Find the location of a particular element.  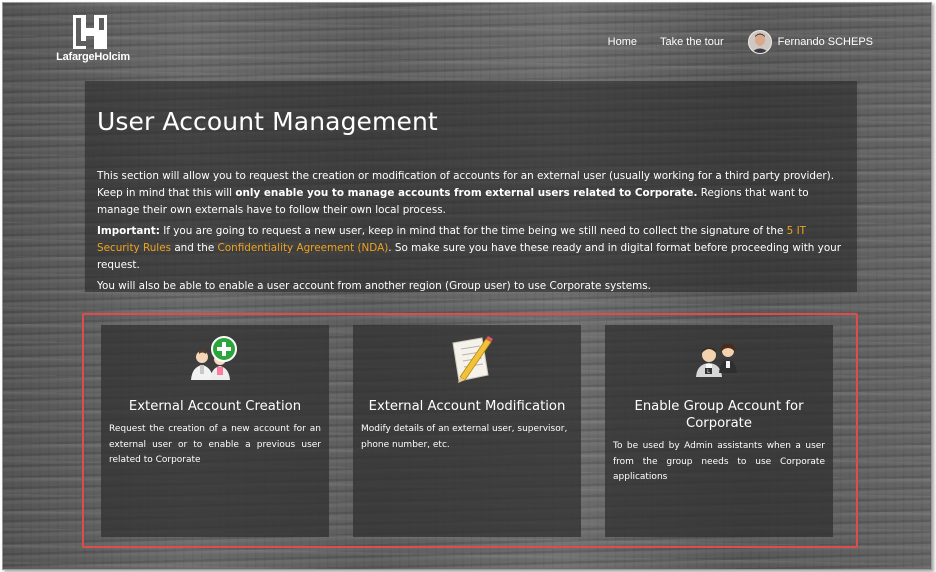

edit-document-icon is located at coordinates (472, 359).